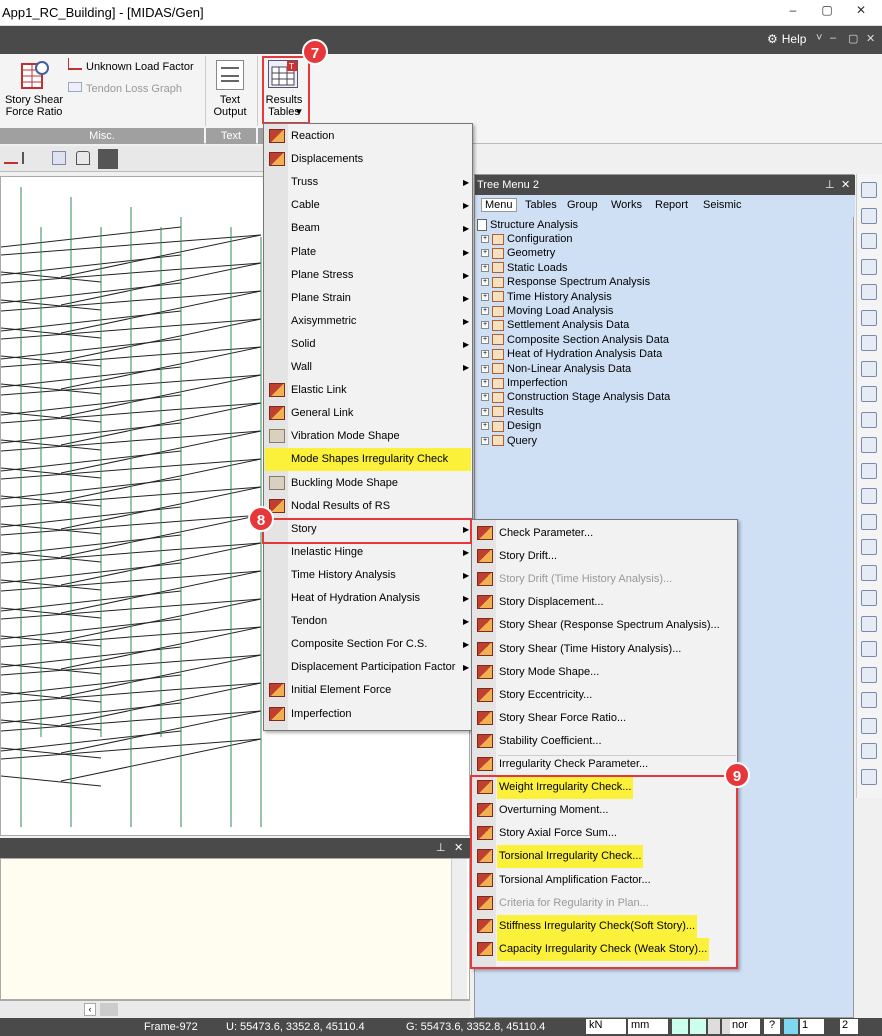 Image resolution: width=882 pixels, height=1036 pixels. I want to click on doc-close-button: ✕, so click(870, 38).